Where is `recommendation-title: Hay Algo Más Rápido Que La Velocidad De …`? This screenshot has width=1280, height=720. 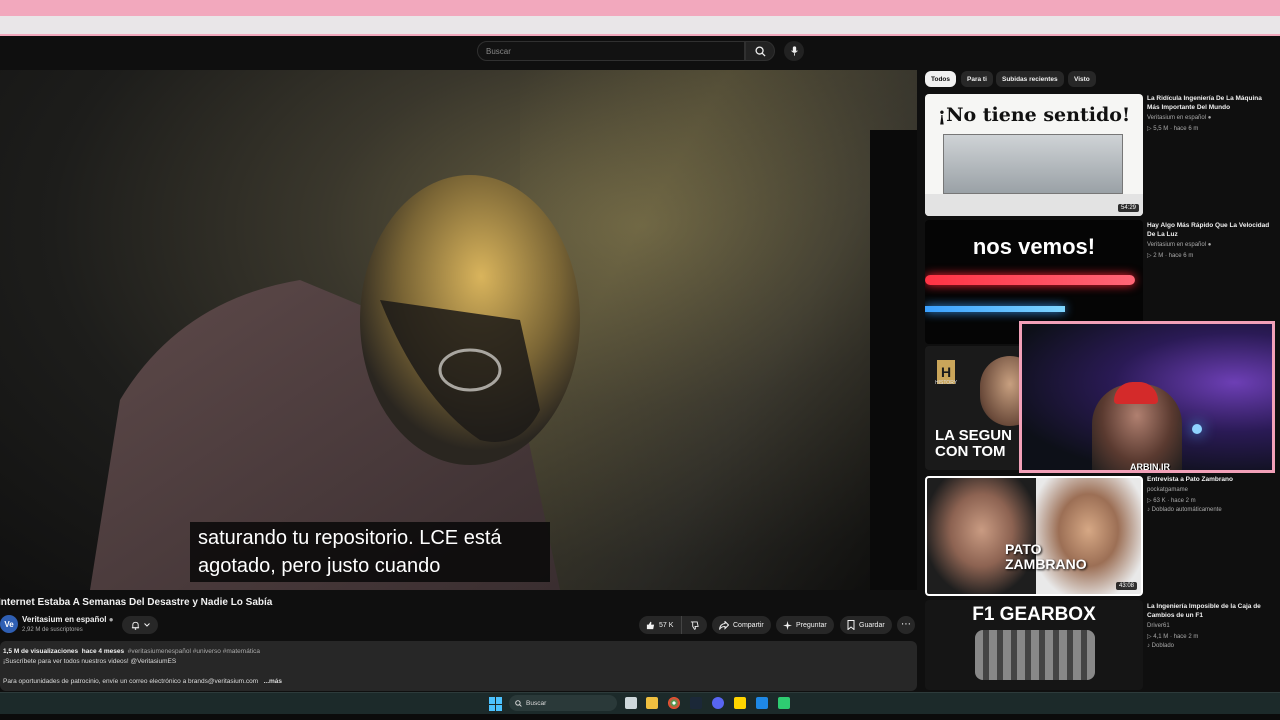 recommendation-title: Hay Algo Más Rápido Que La Velocidad De … is located at coordinates (1211, 230).